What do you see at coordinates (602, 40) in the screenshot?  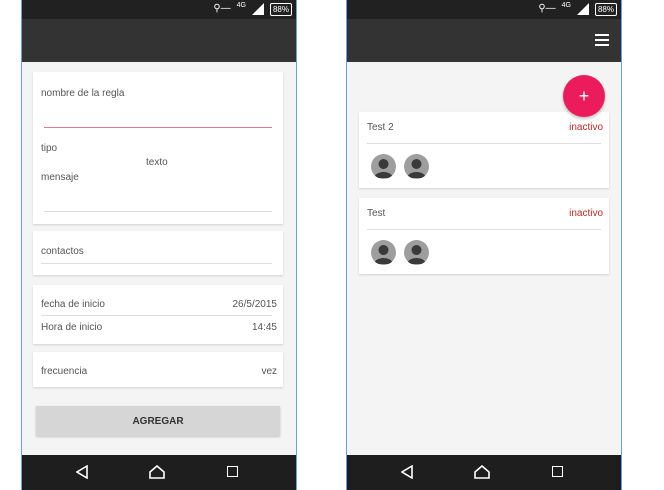 I see `menu-icon` at bounding box center [602, 40].